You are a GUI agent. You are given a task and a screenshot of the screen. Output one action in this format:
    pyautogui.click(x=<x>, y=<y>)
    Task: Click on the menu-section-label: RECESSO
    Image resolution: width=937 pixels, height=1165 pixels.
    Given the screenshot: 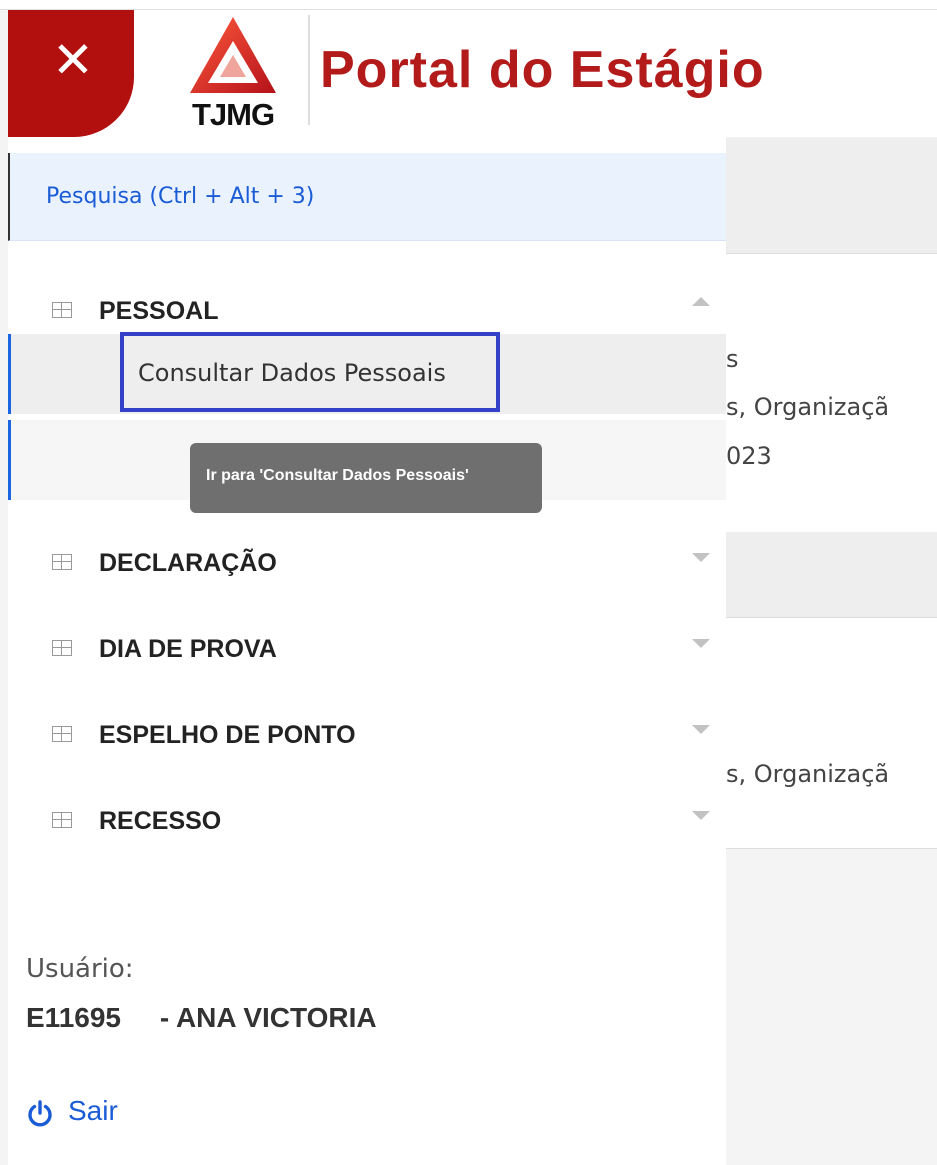 What is the action you would take?
    pyautogui.click(x=160, y=821)
    